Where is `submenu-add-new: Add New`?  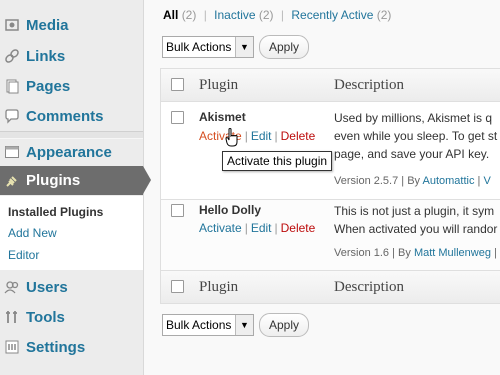
submenu-add-new: Add New is located at coordinates (32, 233).